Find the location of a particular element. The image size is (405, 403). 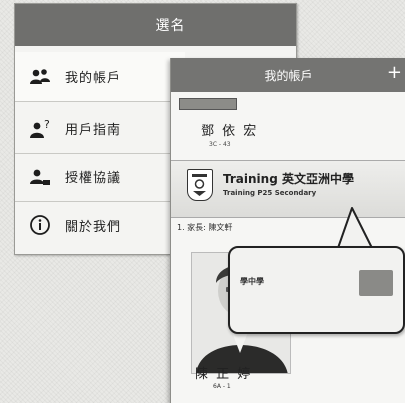

info-icon is located at coordinates (40, 225).